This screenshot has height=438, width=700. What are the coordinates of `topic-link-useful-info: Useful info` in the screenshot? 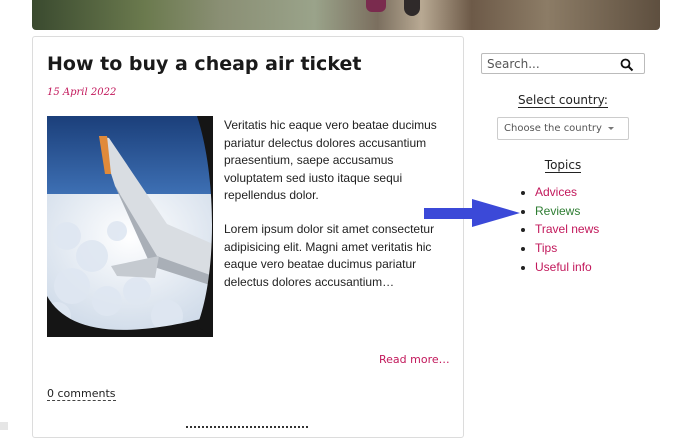 It's located at (563, 267).